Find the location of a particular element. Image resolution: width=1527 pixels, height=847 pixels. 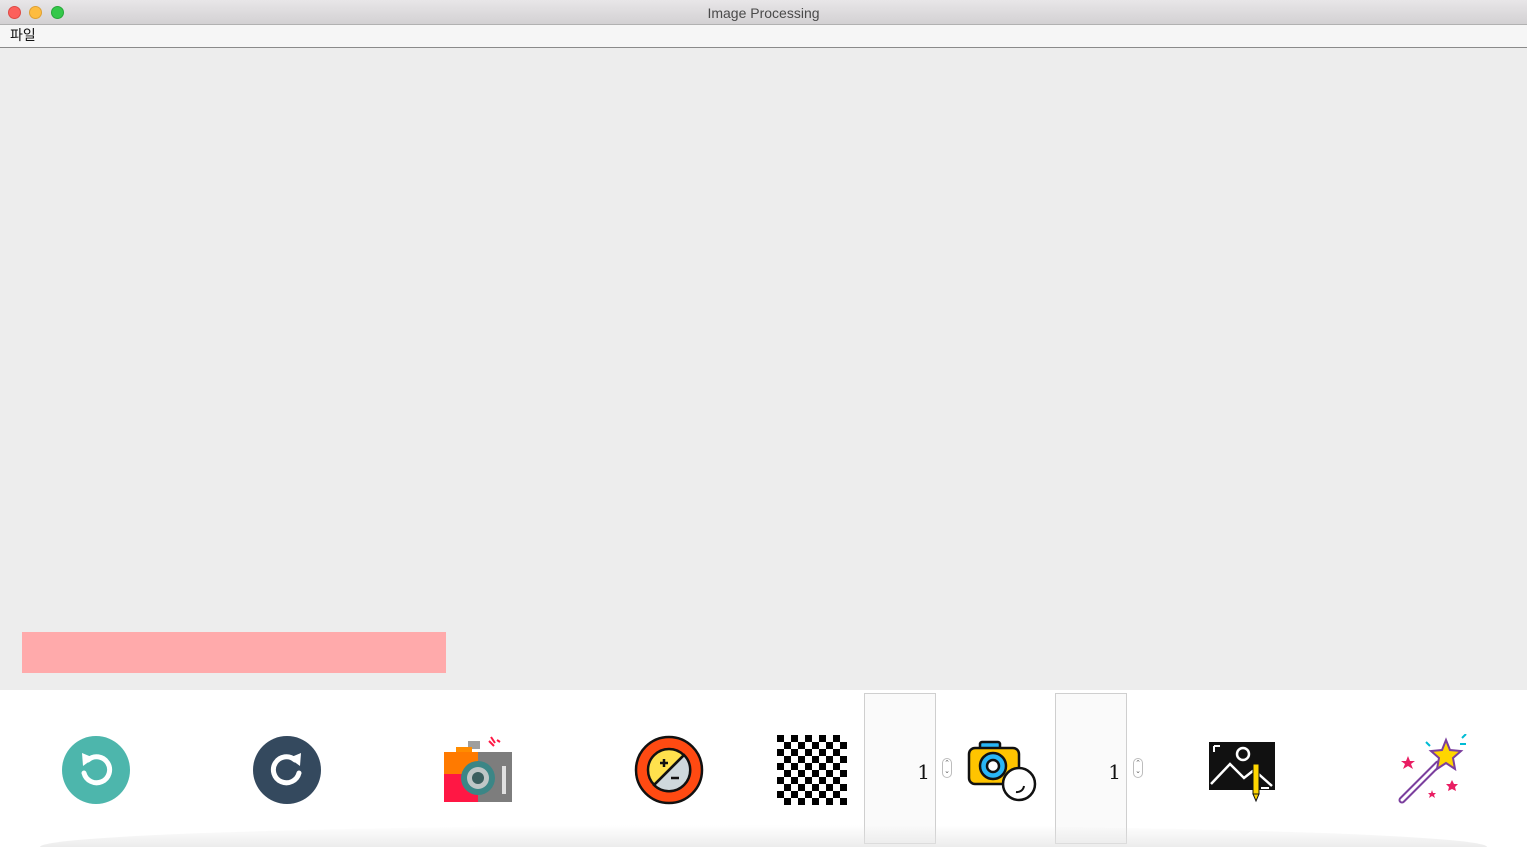

mosaic-size-stepper: ⌃ ⌄ is located at coordinates (947, 768).